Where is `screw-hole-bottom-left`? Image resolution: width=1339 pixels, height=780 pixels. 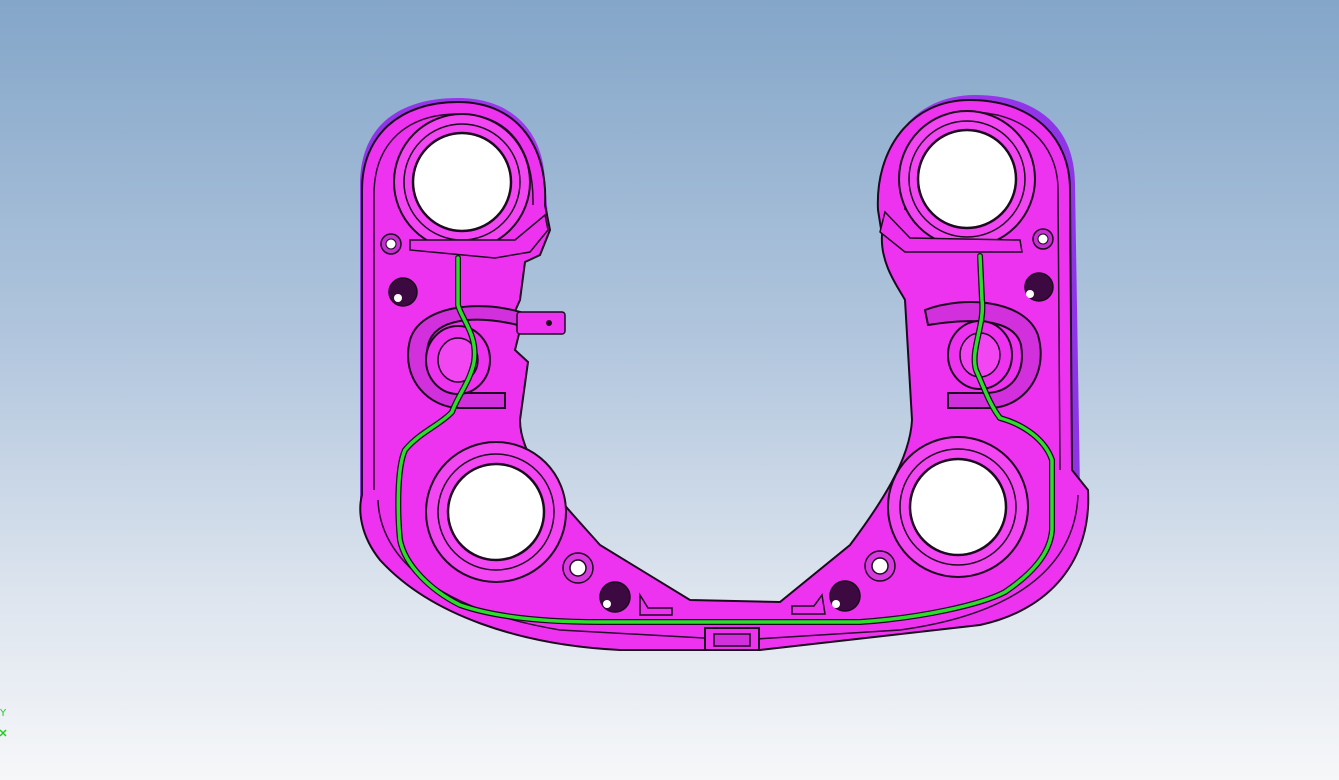
screw-hole-bottom-left is located at coordinates (578, 568).